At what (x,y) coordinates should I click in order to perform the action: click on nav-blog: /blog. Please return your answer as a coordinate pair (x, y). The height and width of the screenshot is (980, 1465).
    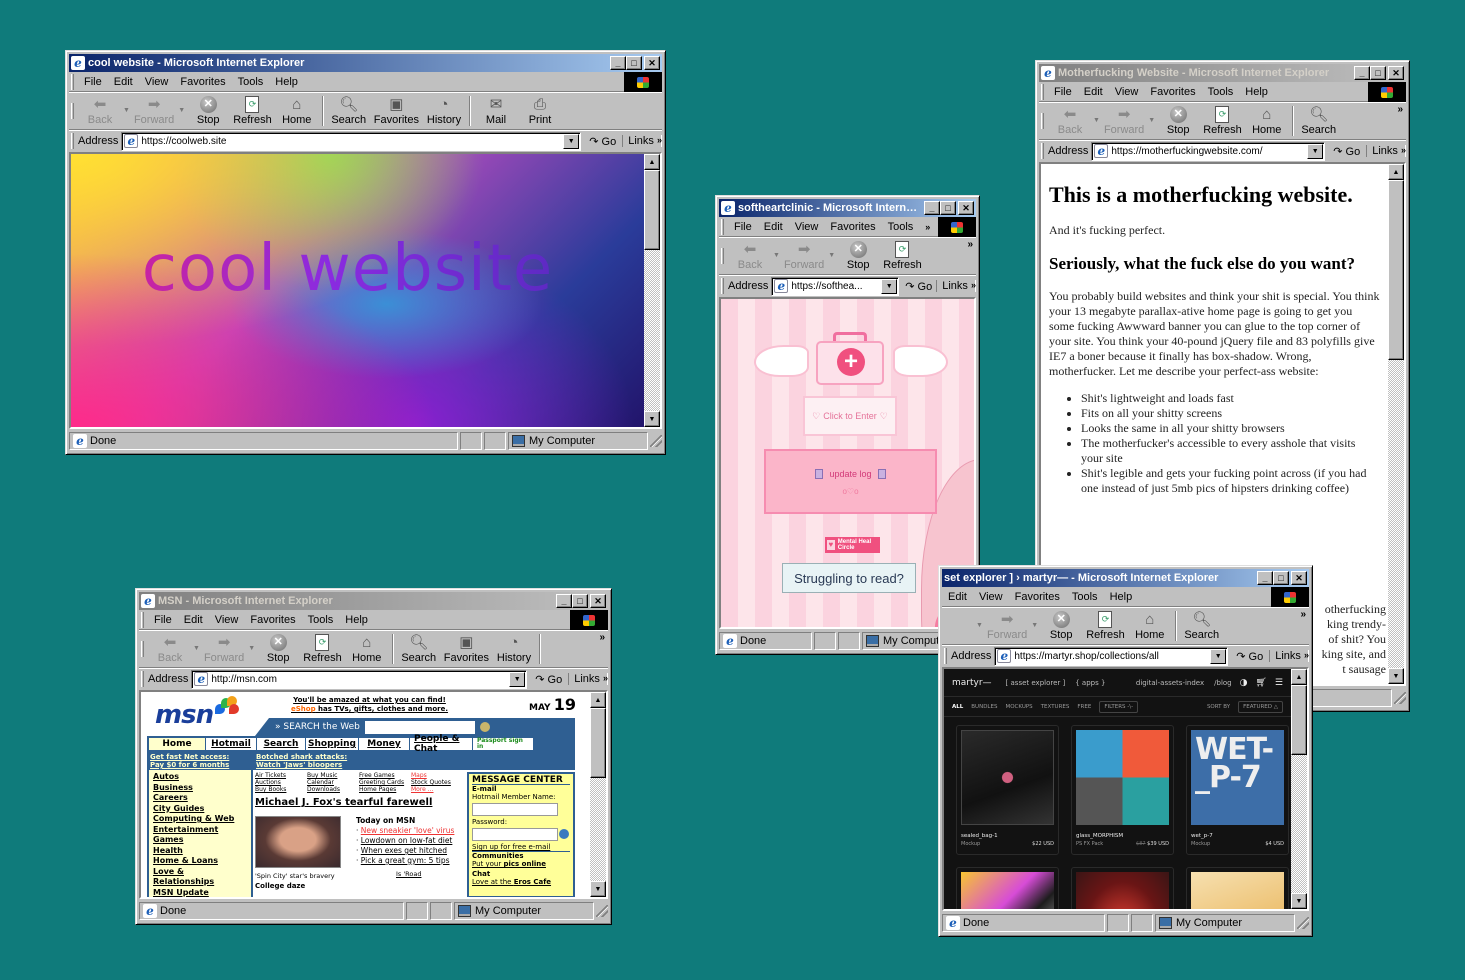
    Looking at the image, I should click on (1222, 683).